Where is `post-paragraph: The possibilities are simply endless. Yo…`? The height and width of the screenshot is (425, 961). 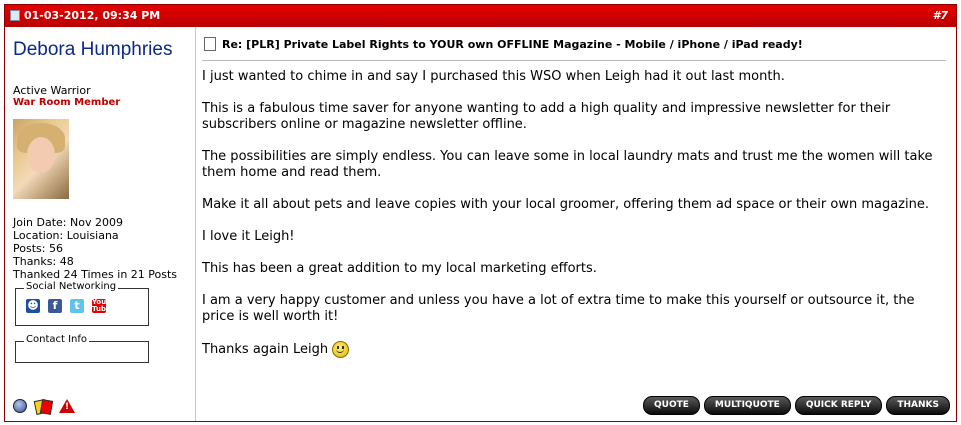 post-paragraph: The possibilities are simply endless. Yo… is located at coordinates (567, 164).